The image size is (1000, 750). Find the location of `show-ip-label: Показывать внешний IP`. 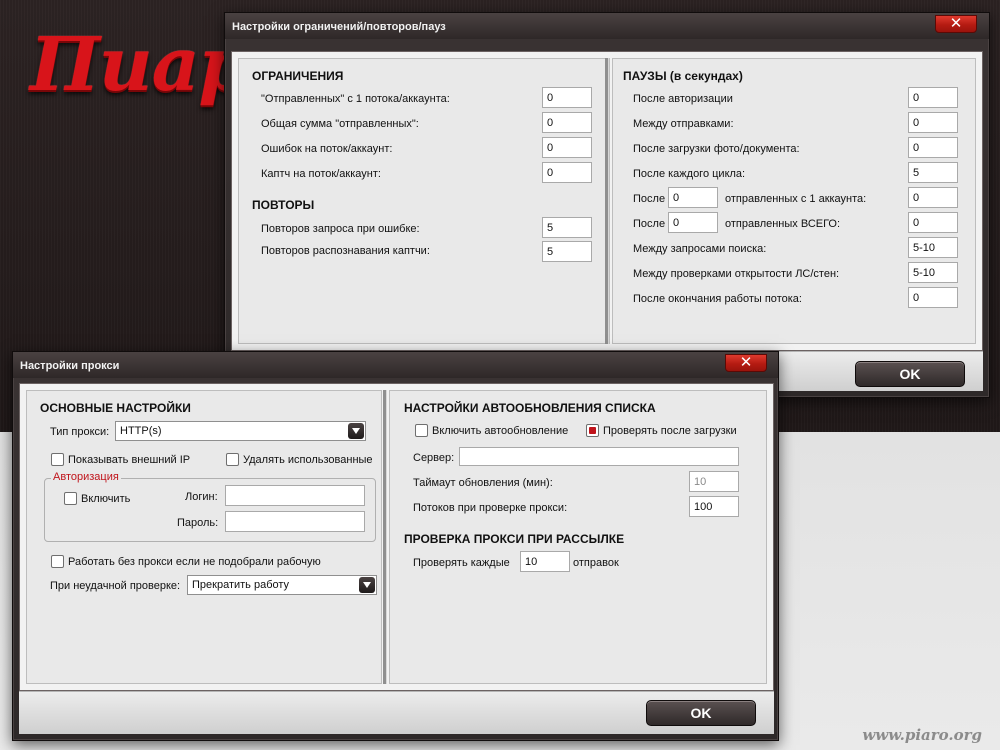

show-ip-label: Показывать внешний IP is located at coordinates (129, 460).